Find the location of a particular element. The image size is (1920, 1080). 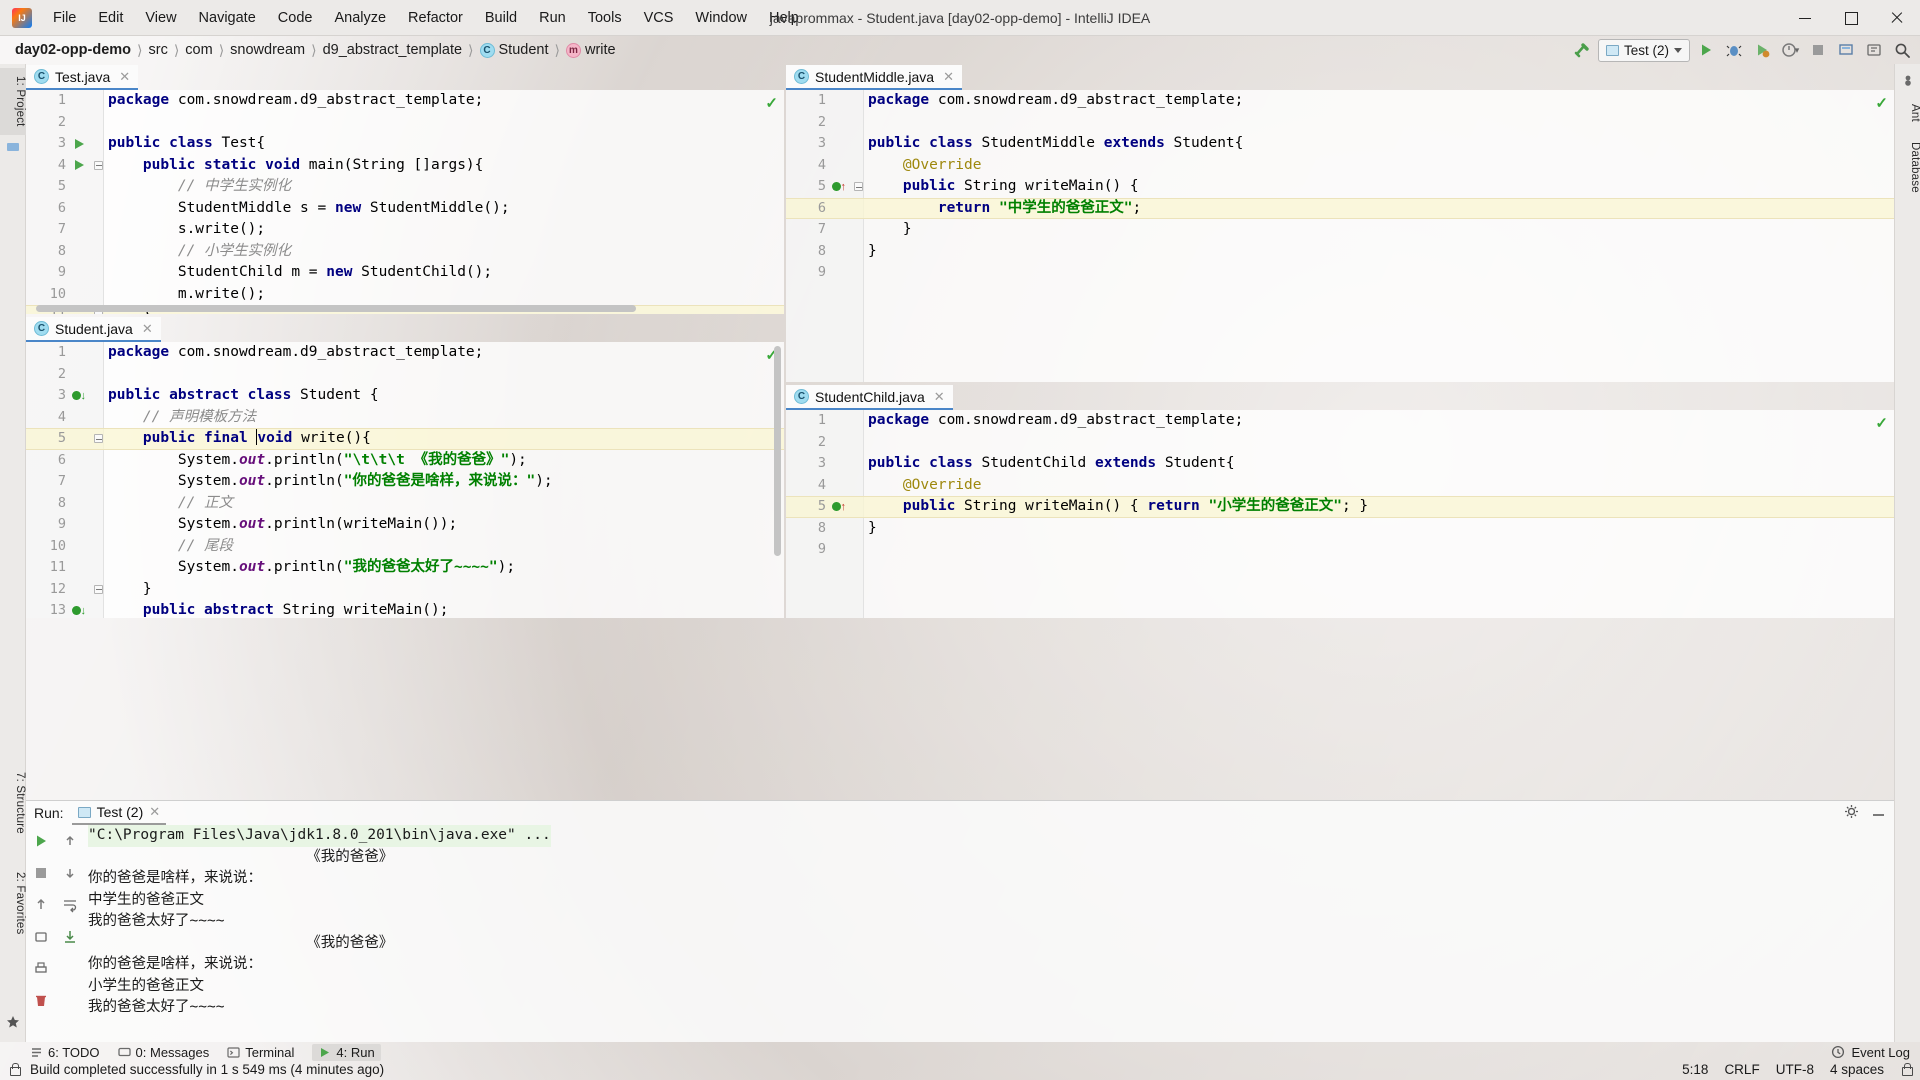

run-icon is located at coordinates (1706, 50).